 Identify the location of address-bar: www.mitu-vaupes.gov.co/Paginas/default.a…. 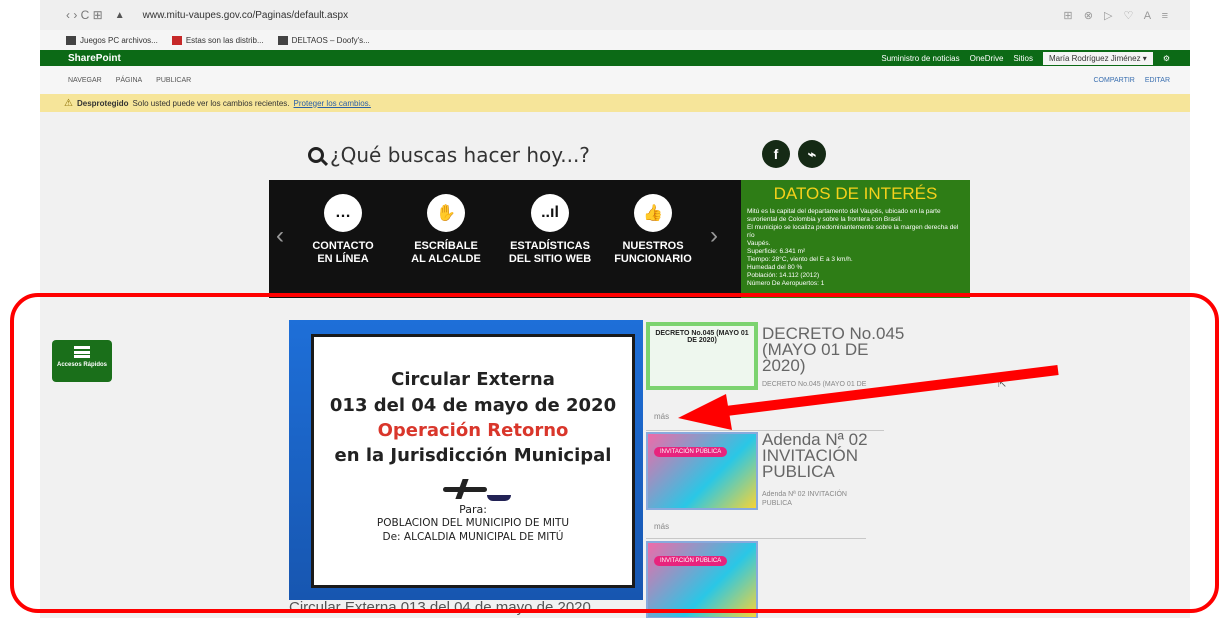
(245, 15).